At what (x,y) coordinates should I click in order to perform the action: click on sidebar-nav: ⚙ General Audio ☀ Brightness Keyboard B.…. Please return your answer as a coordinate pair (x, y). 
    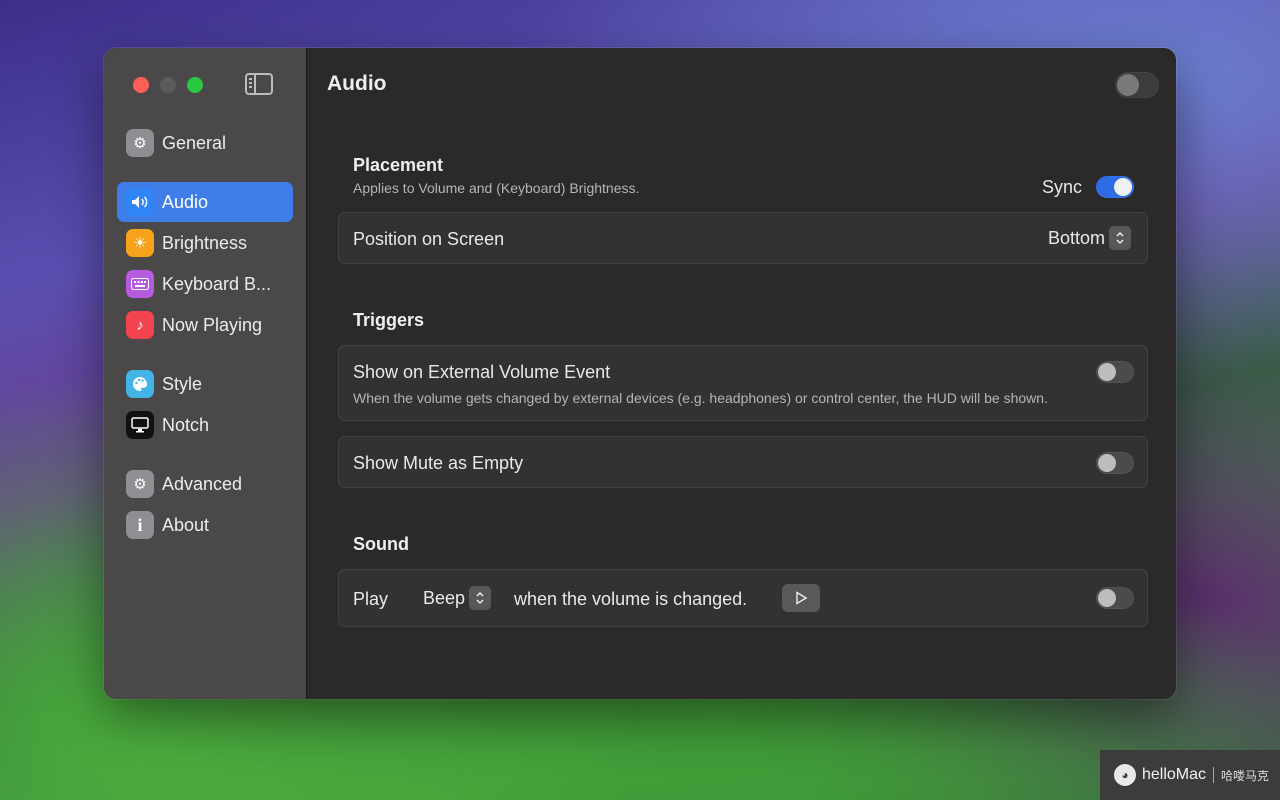
    Looking at the image, I should click on (205, 334).